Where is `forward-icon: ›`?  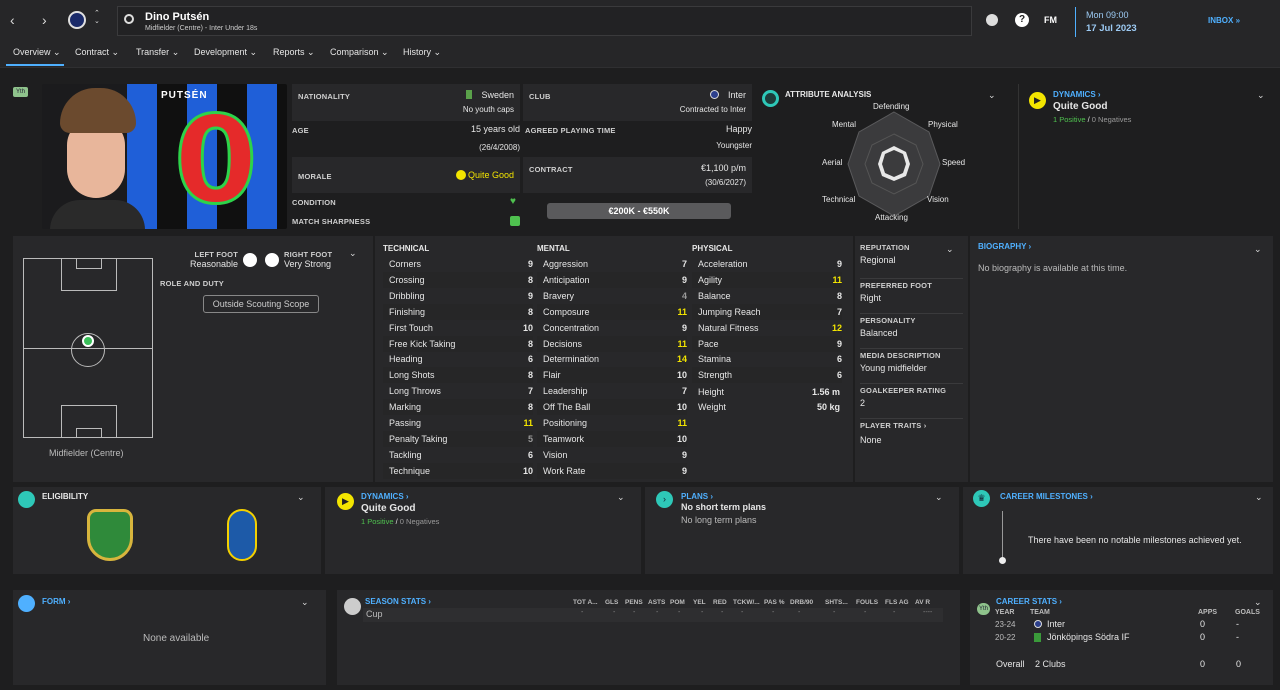
forward-icon: › is located at coordinates (44, 20).